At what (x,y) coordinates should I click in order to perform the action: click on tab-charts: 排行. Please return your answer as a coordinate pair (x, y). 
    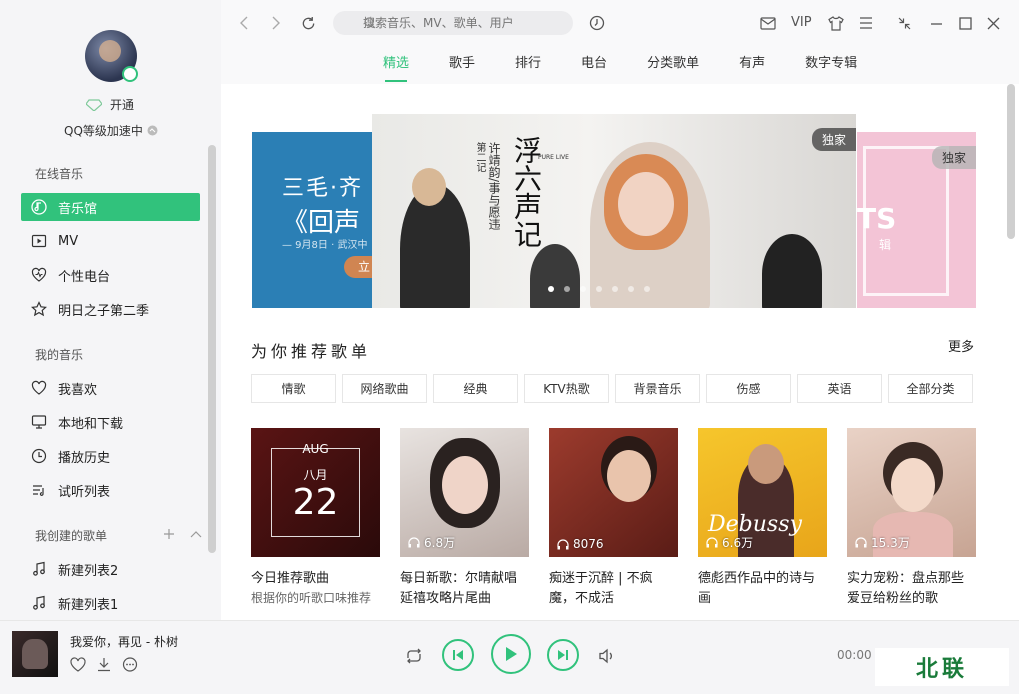
    Looking at the image, I should click on (528, 67).